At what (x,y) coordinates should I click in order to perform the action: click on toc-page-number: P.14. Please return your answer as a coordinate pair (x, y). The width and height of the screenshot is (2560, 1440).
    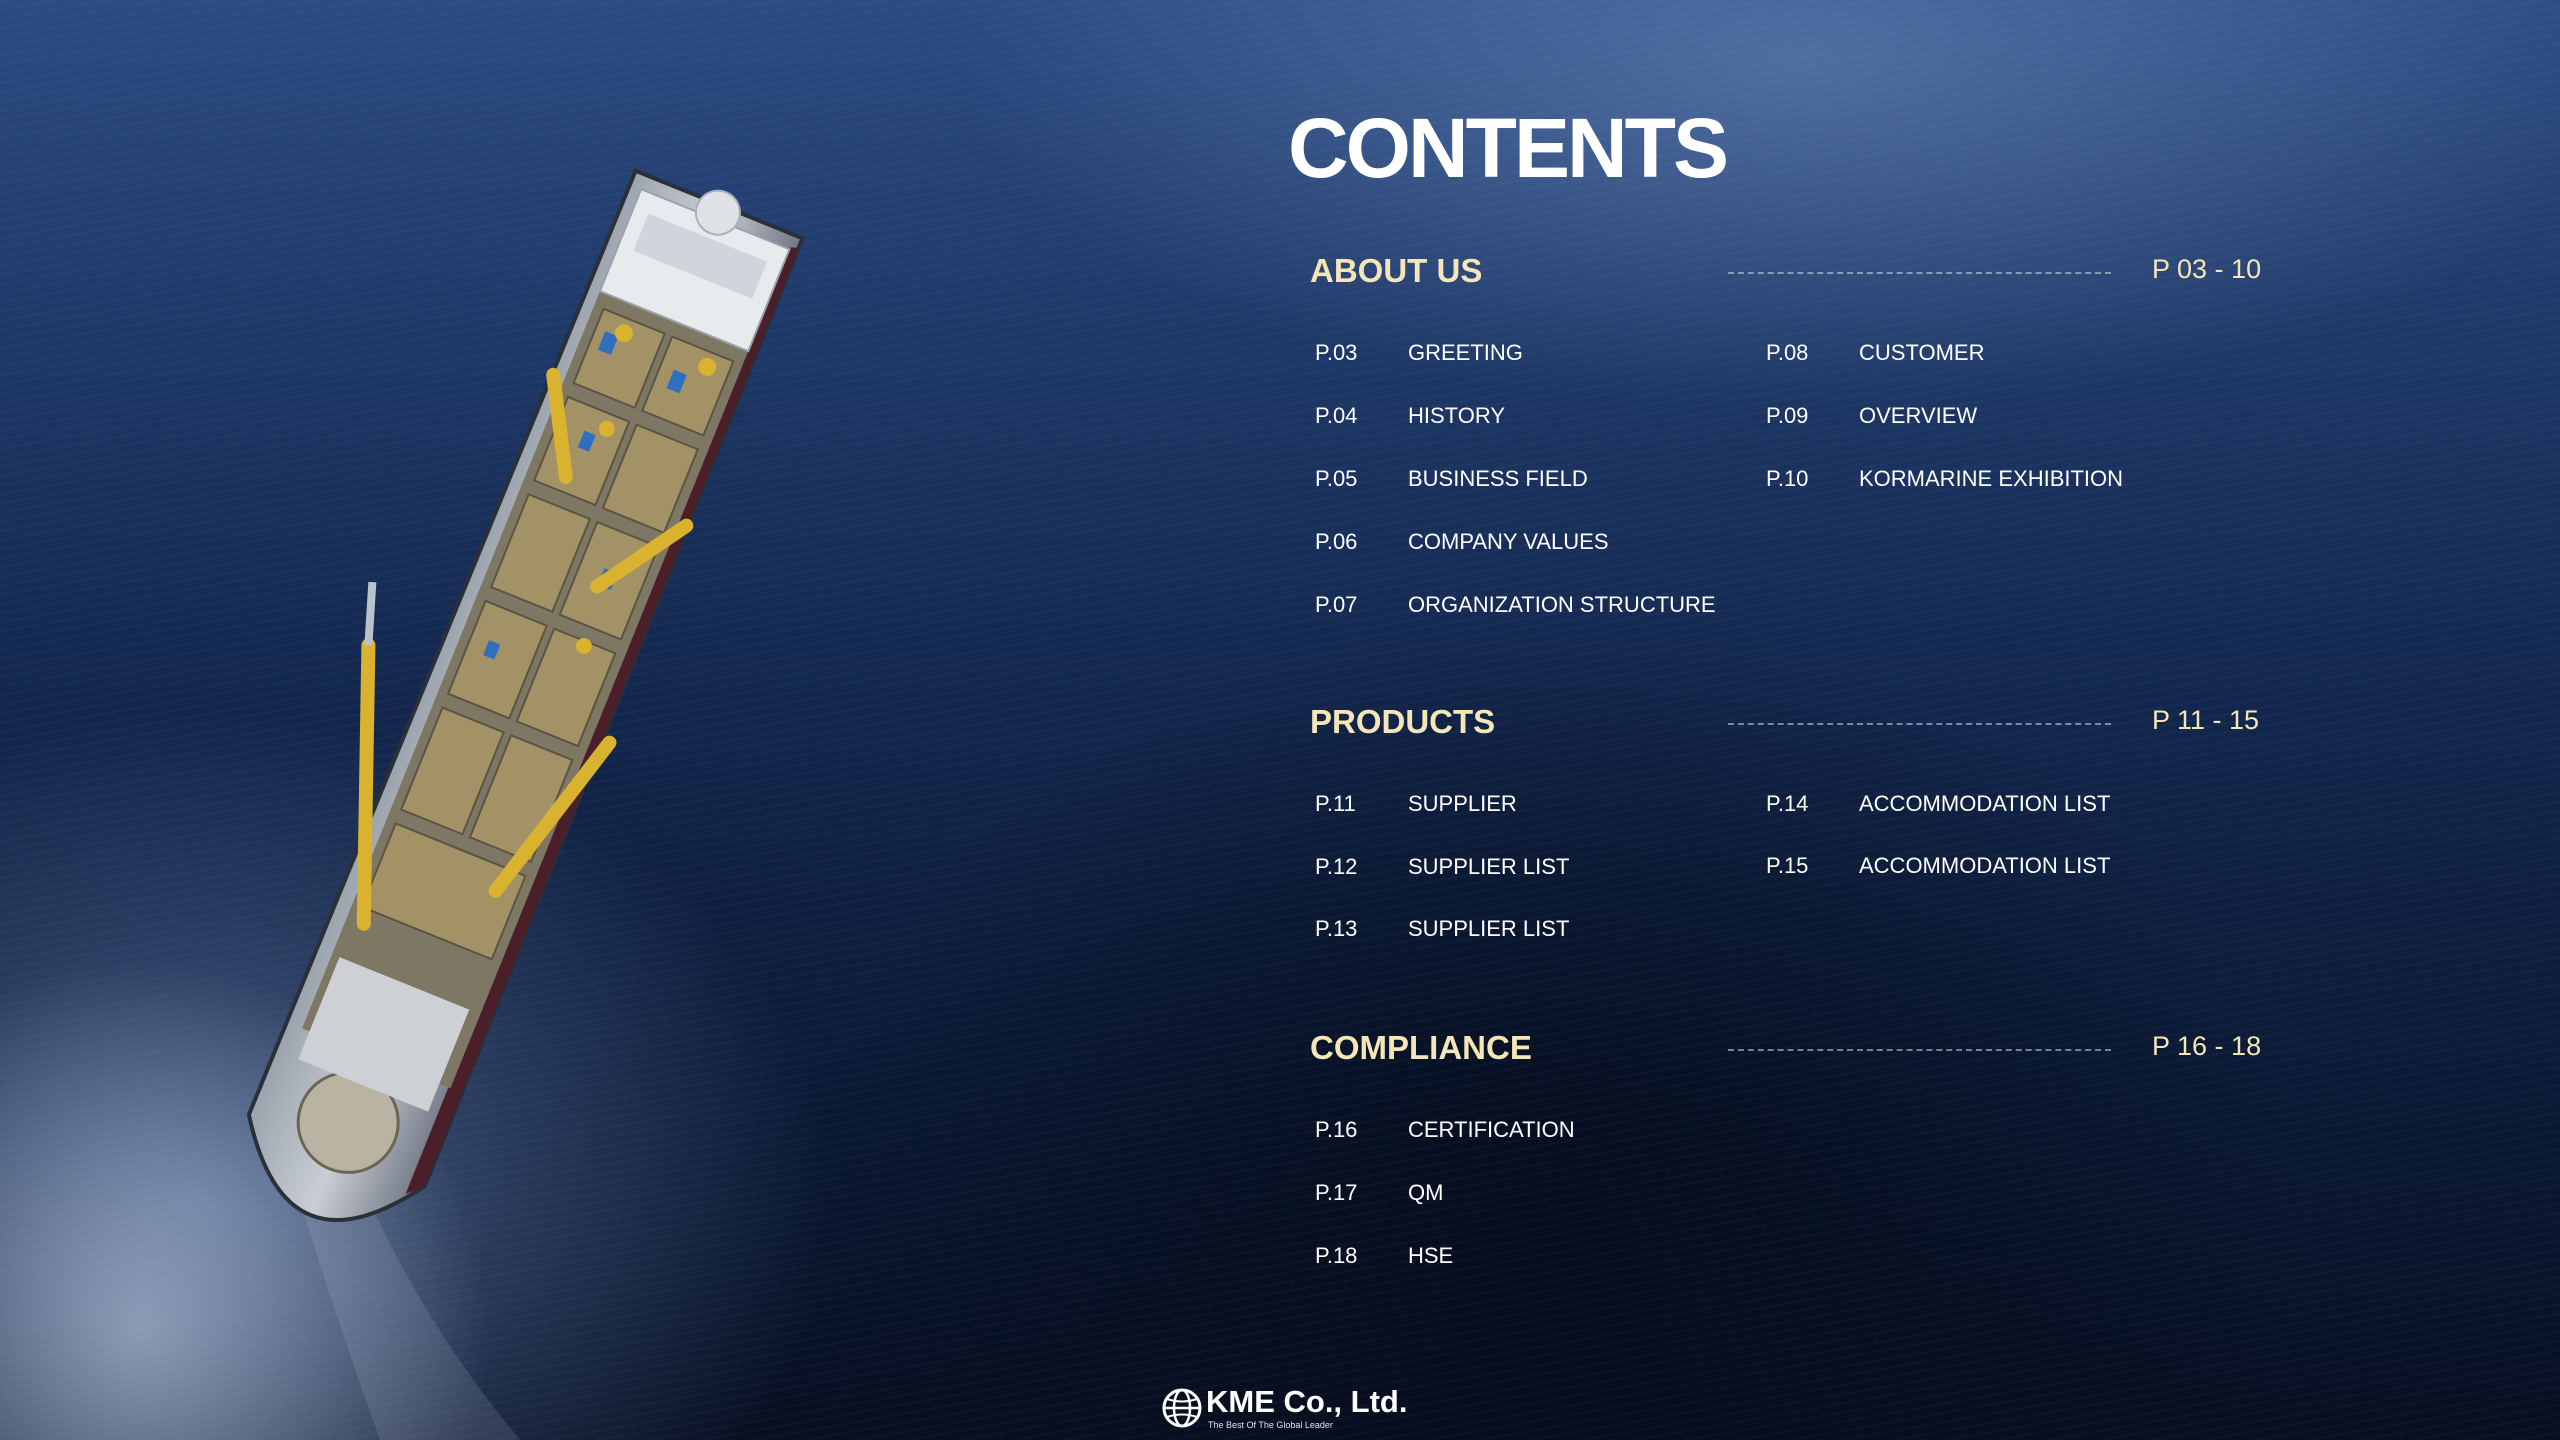
    Looking at the image, I should click on (1787, 803).